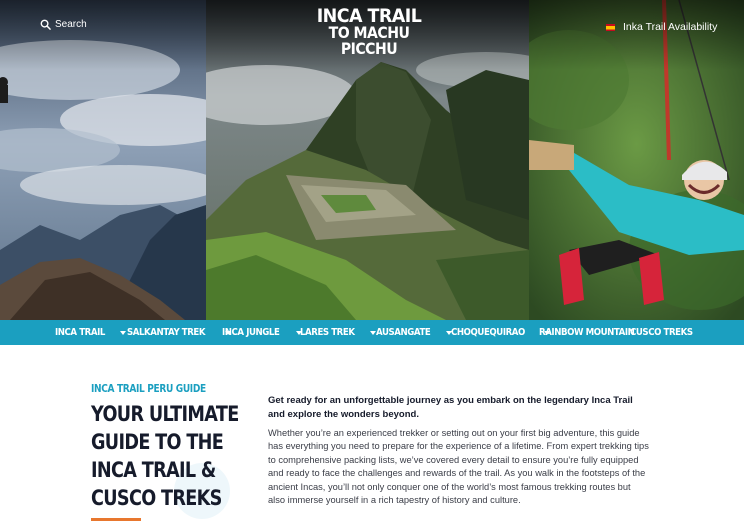 This screenshot has width=744, height=523. I want to click on nav-item-lares-trek: LARES TREK, so click(338, 332).